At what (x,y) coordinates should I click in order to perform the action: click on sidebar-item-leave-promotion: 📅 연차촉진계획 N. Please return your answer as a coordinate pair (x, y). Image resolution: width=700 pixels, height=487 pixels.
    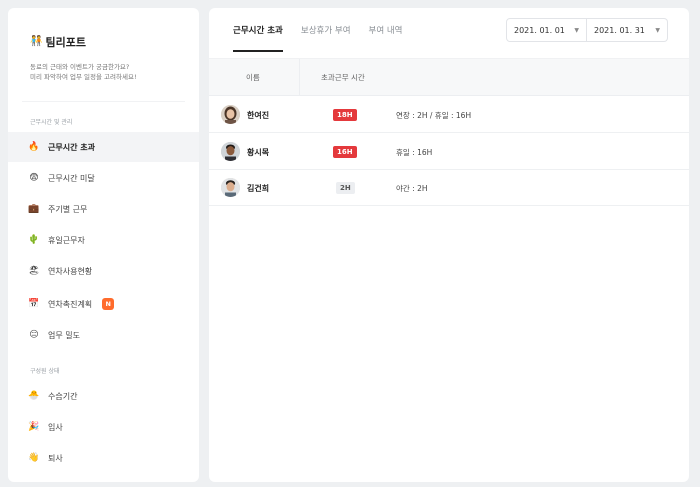
    Looking at the image, I should click on (103, 304).